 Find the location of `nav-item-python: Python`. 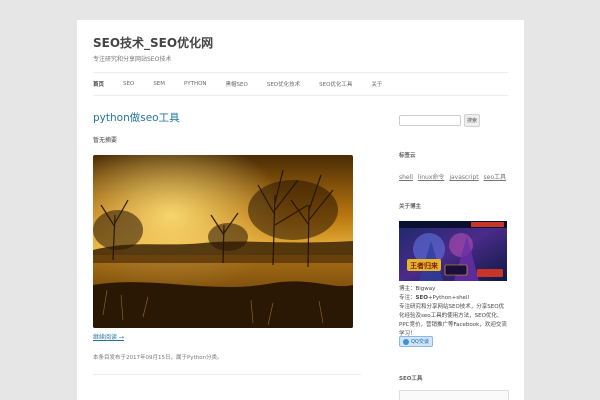

nav-item-python: Python is located at coordinates (195, 84).